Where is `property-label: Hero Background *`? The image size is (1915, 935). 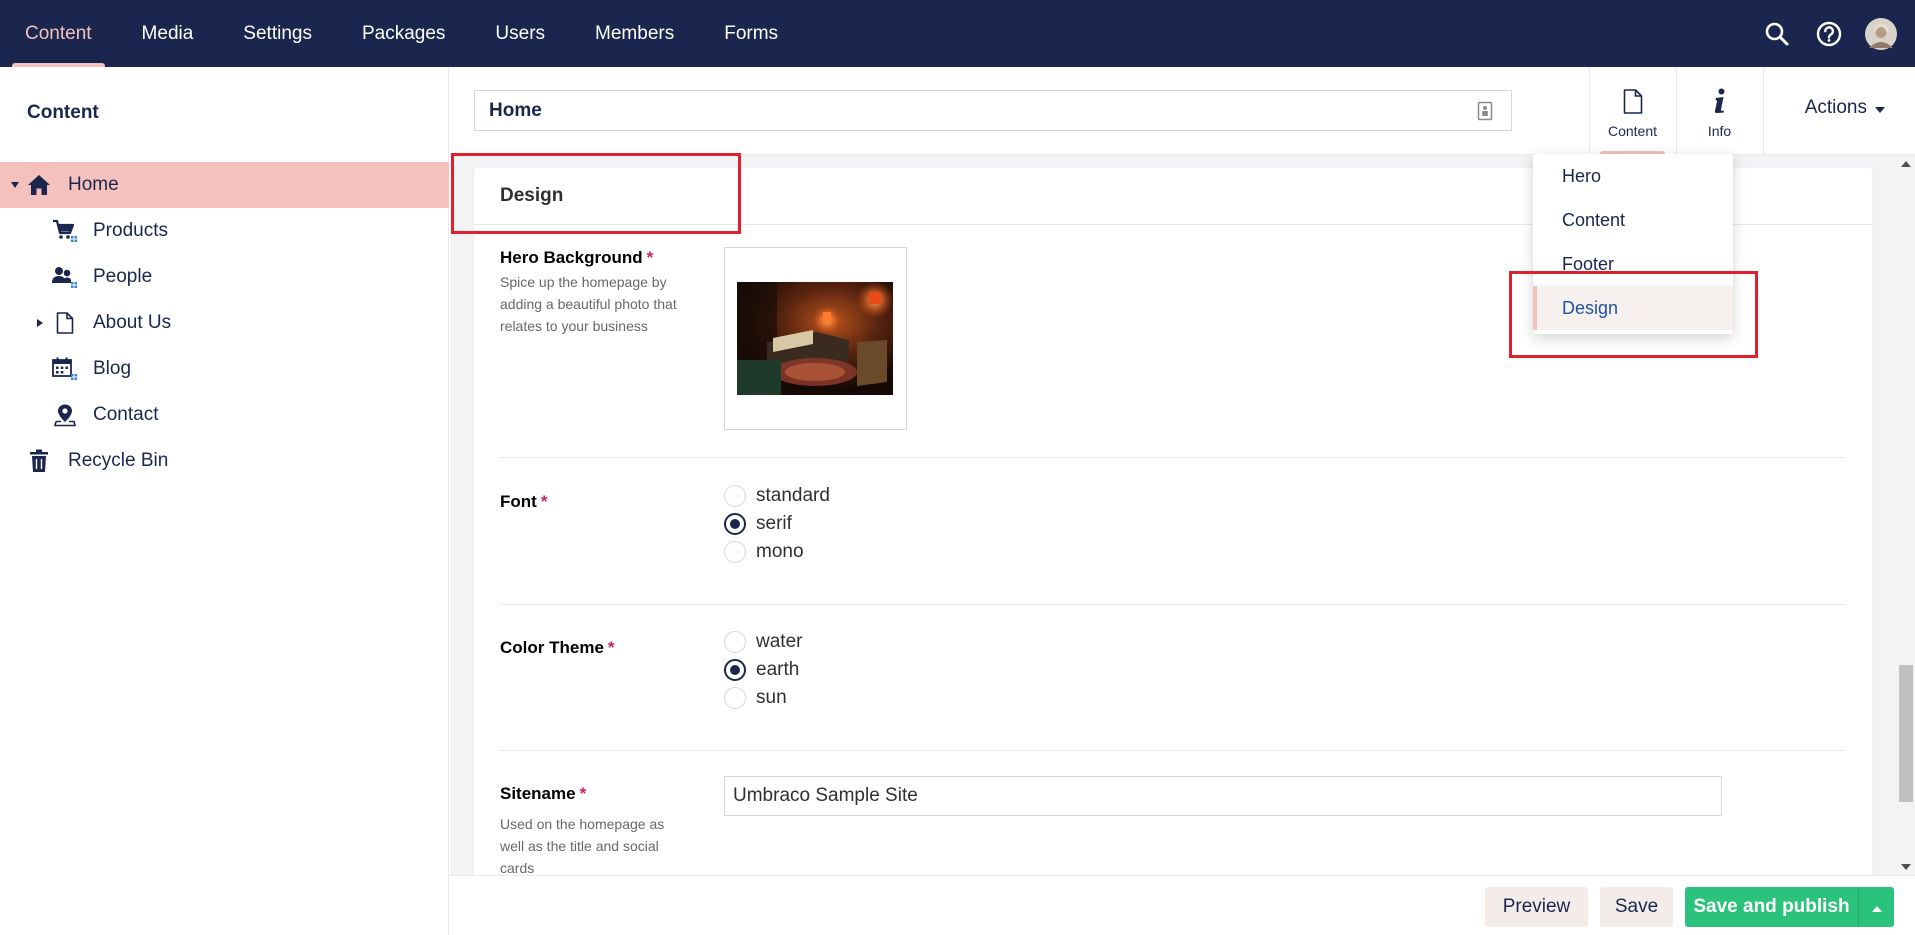
property-label: Hero Background * is located at coordinates (577, 257).